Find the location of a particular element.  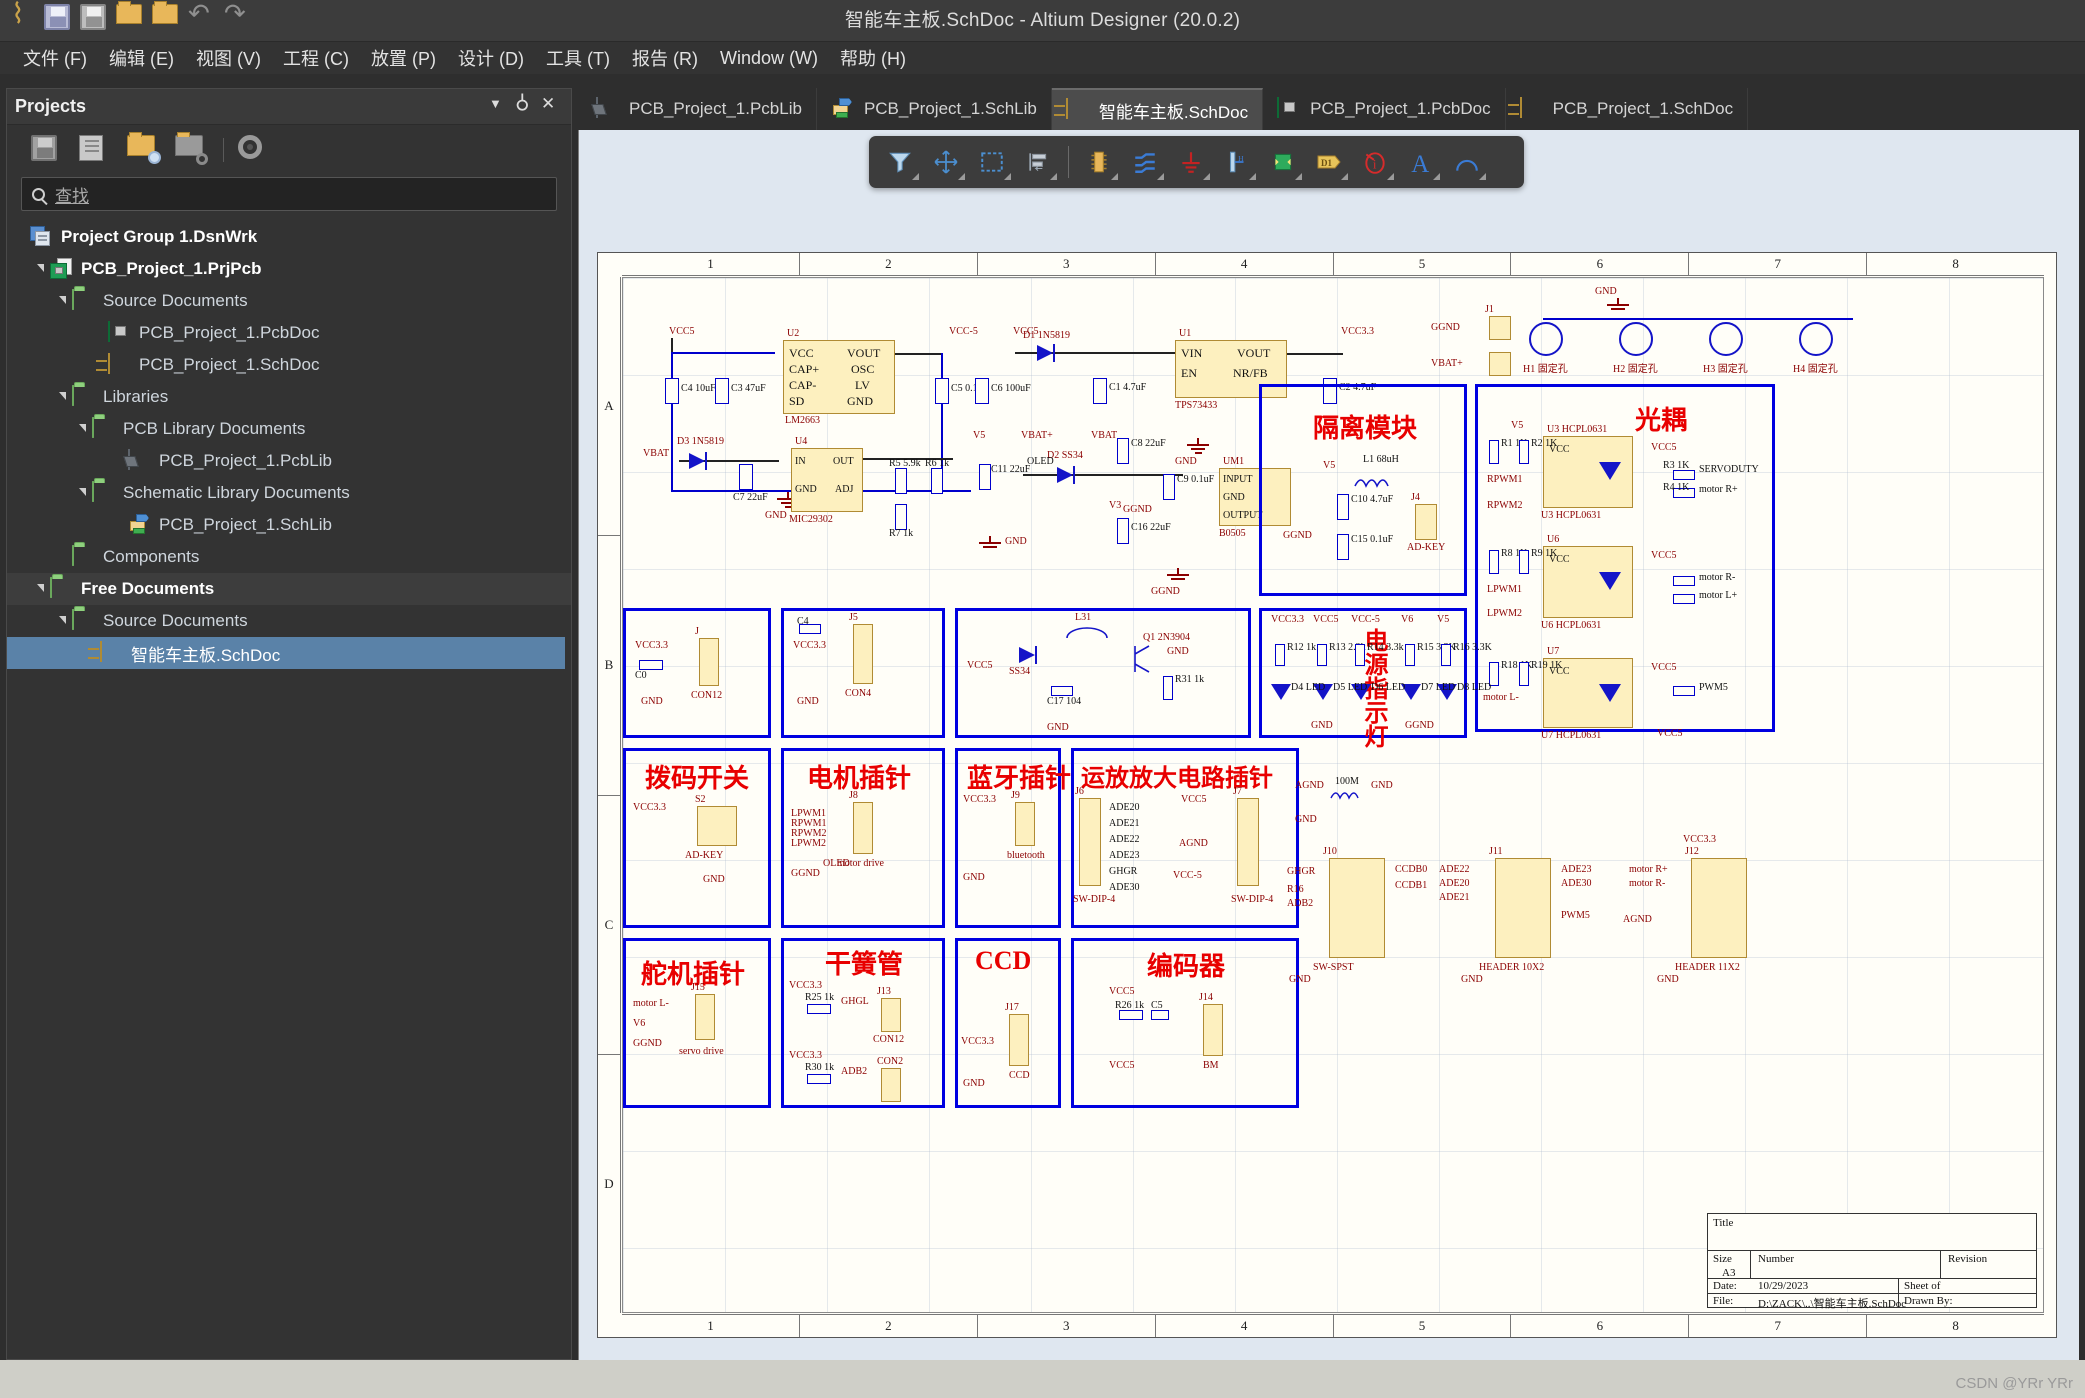

compile-project-button is located at coordinates (96, 150).